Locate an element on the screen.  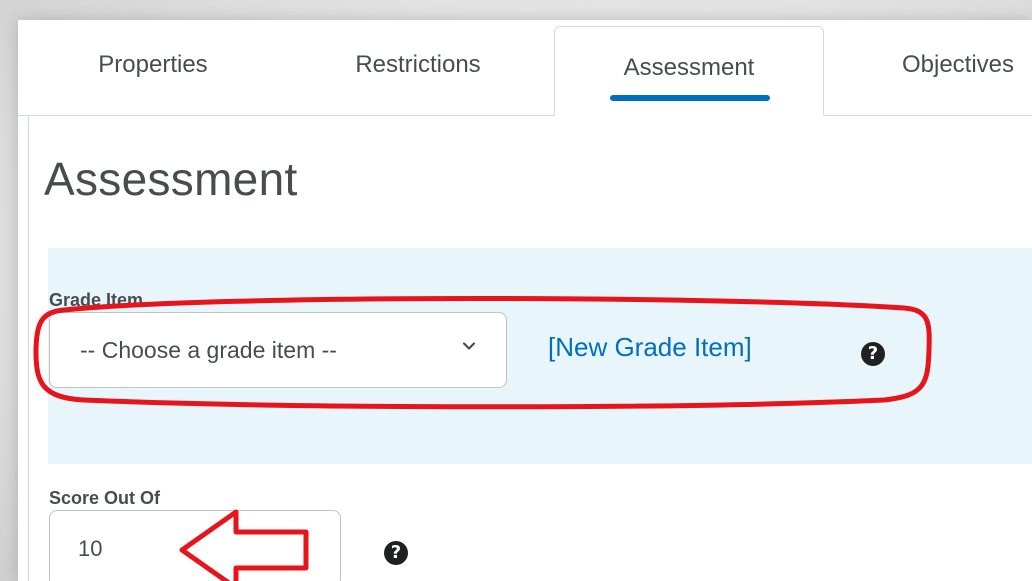
tab-restrictions: Restrictions is located at coordinates (418, 68).